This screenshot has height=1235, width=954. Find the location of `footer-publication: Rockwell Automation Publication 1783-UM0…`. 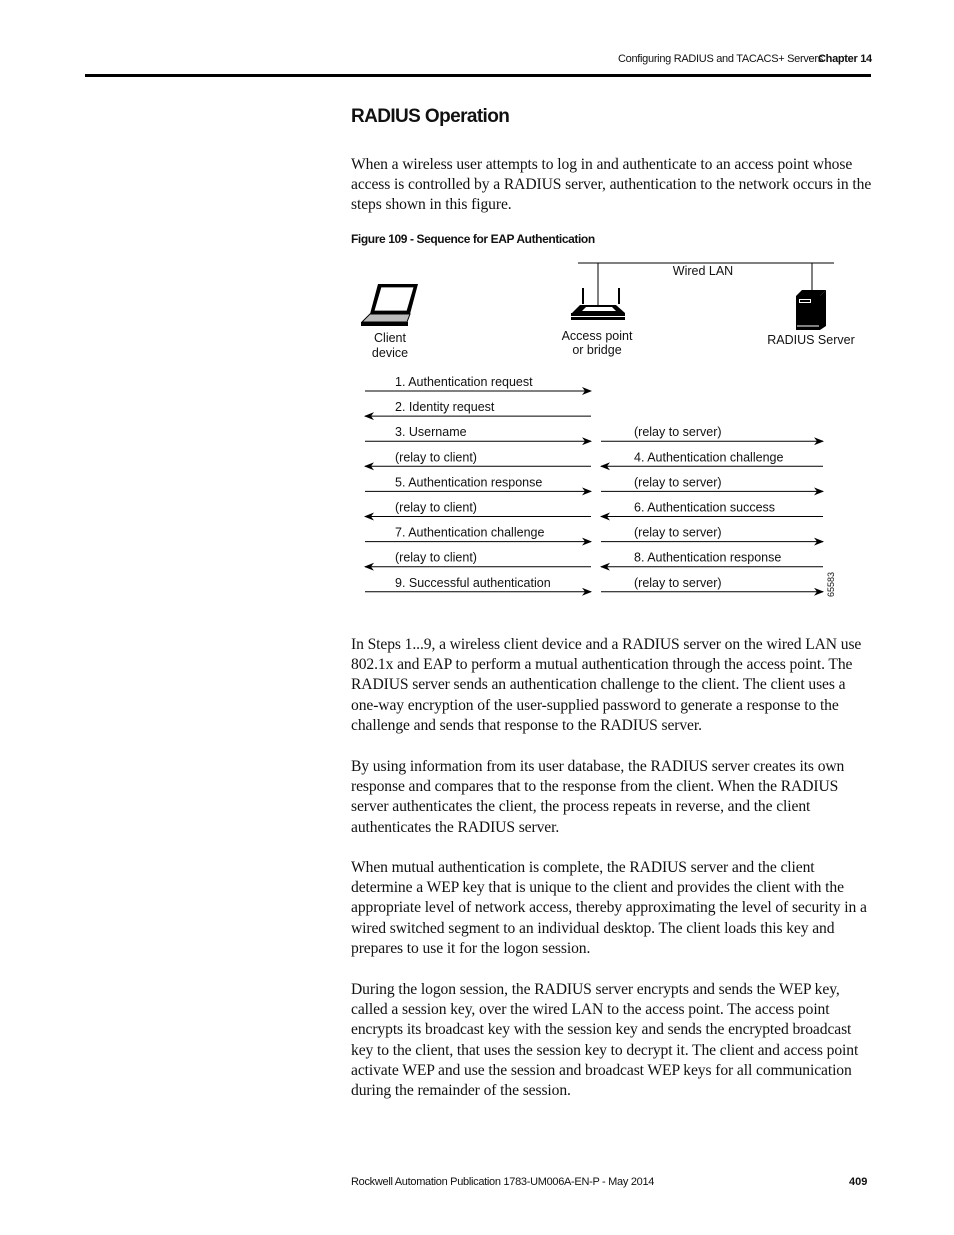

footer-publication: Rockwell Automation Publication 1783-UM0… is located at coordinates (503, 1182).